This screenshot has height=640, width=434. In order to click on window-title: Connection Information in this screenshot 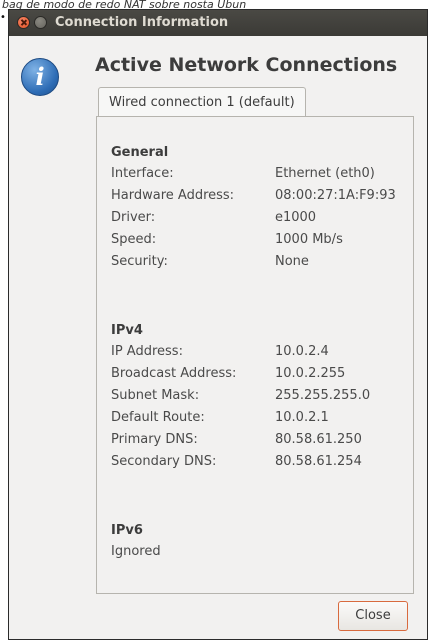, I will do `click(142, 22)`.